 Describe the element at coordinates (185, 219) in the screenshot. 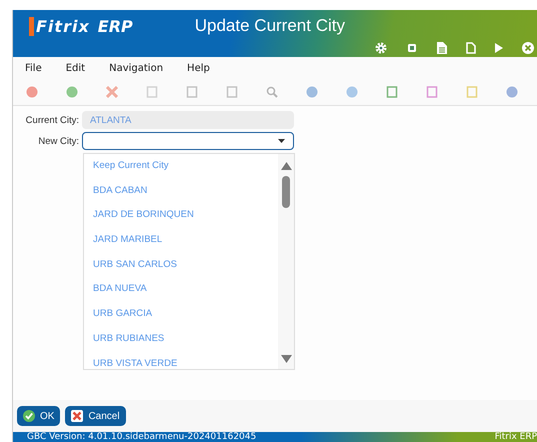

I see `dropdown-option: JARD DE BORINQUEN` at that location.